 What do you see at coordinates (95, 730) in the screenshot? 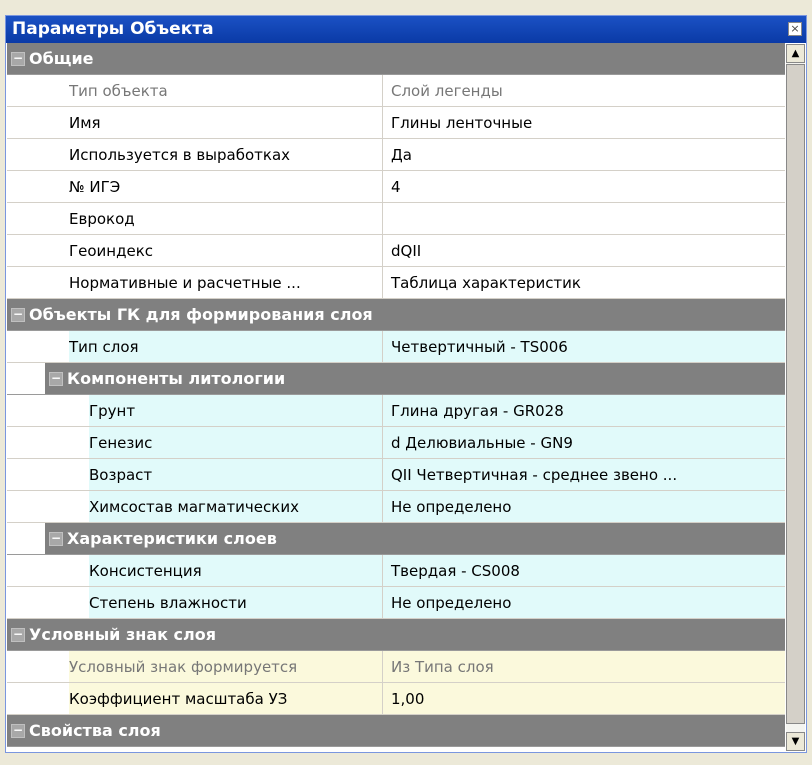
I see `category-label: Свойства слоя` at bounding box center [95, 730].